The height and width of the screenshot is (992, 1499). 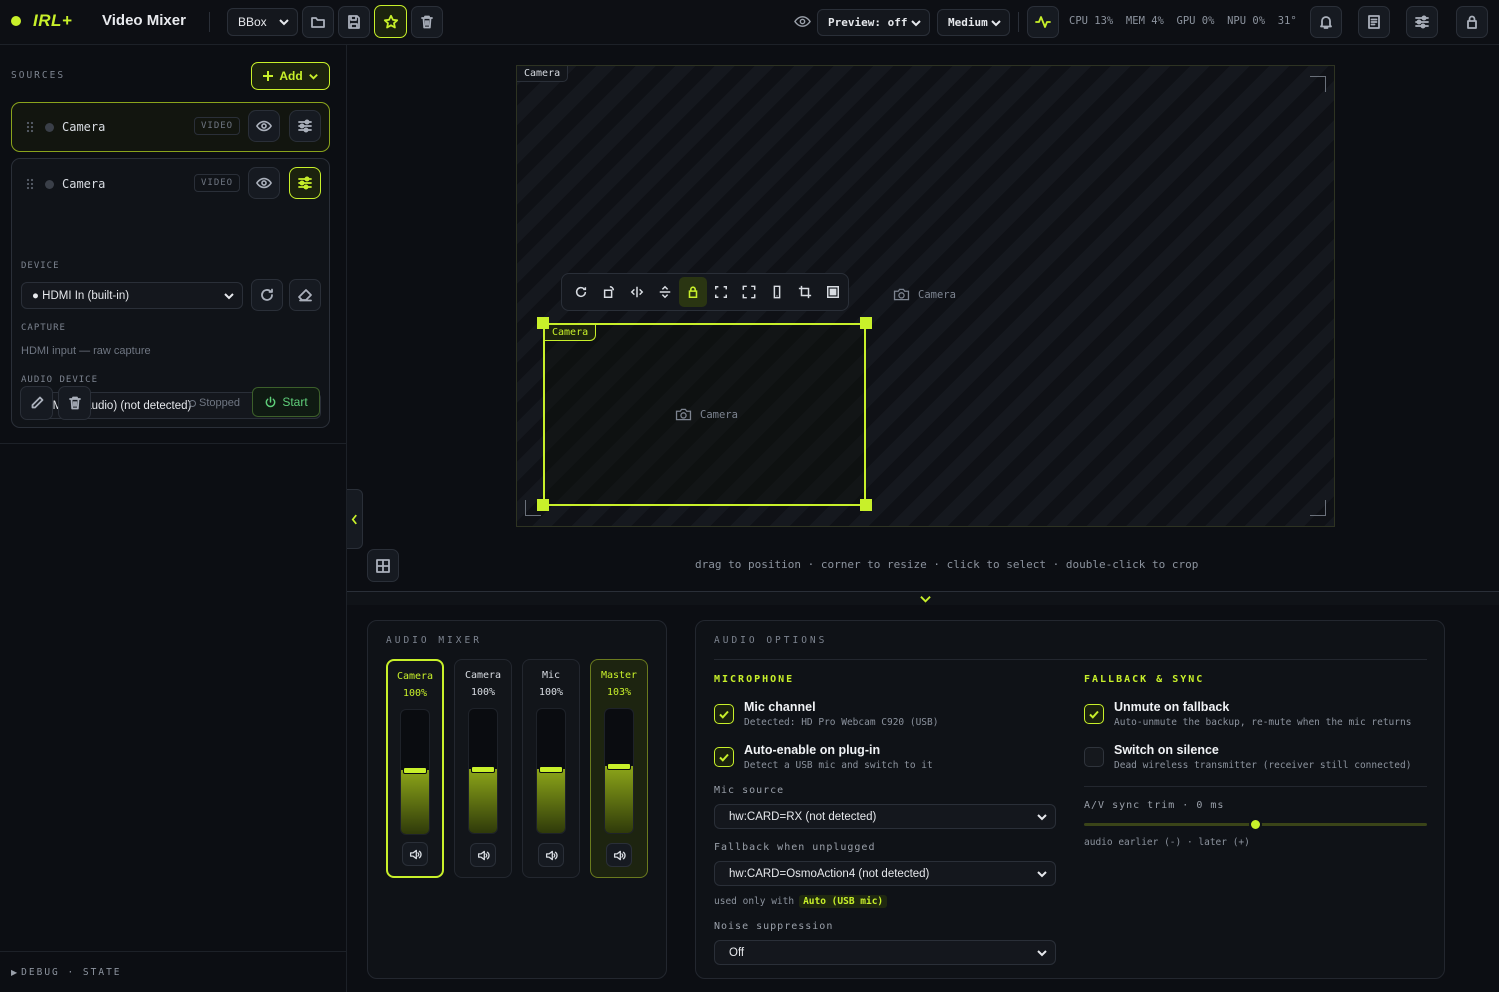 I want to click on eraser-button, so click(x=305, y=295).